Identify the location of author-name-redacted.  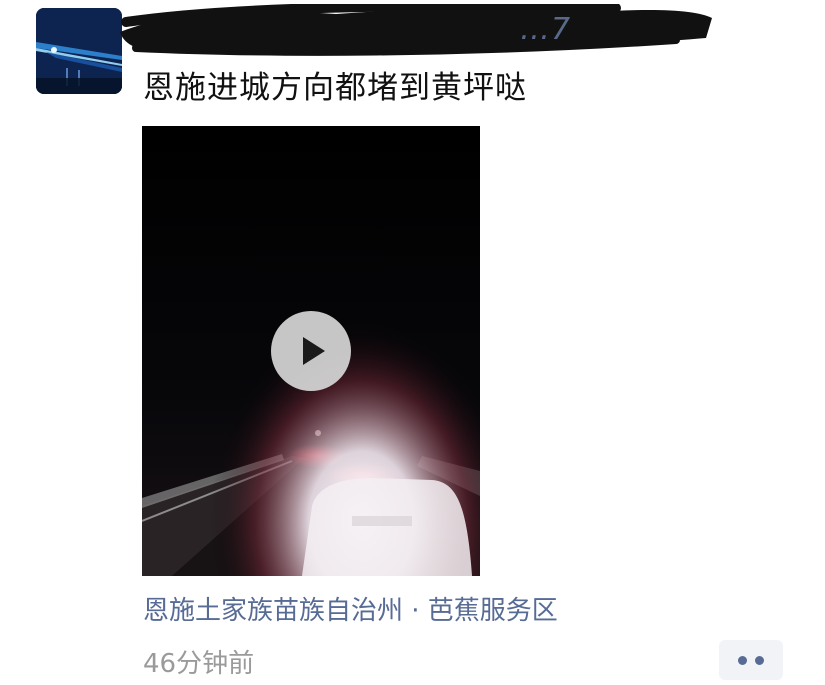
(416, 30).